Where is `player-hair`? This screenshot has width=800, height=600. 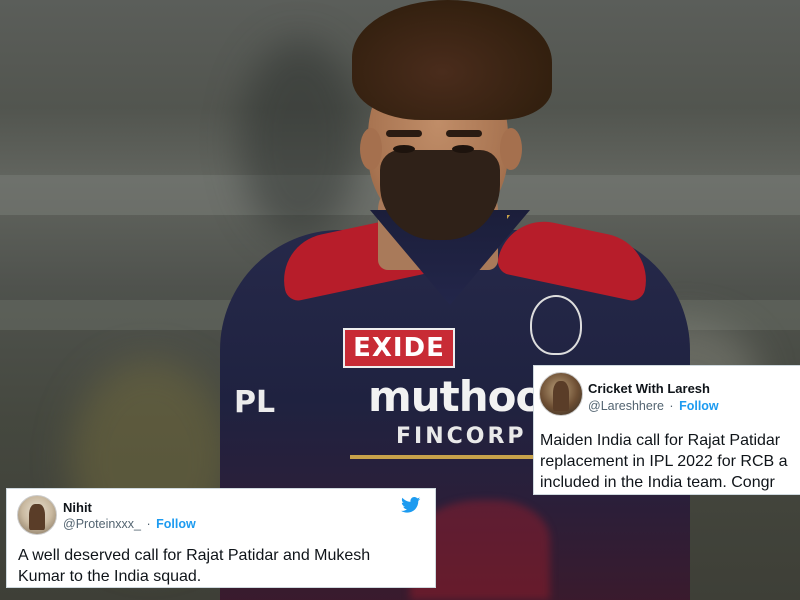
player-hair is located at coordinates (452, 60).